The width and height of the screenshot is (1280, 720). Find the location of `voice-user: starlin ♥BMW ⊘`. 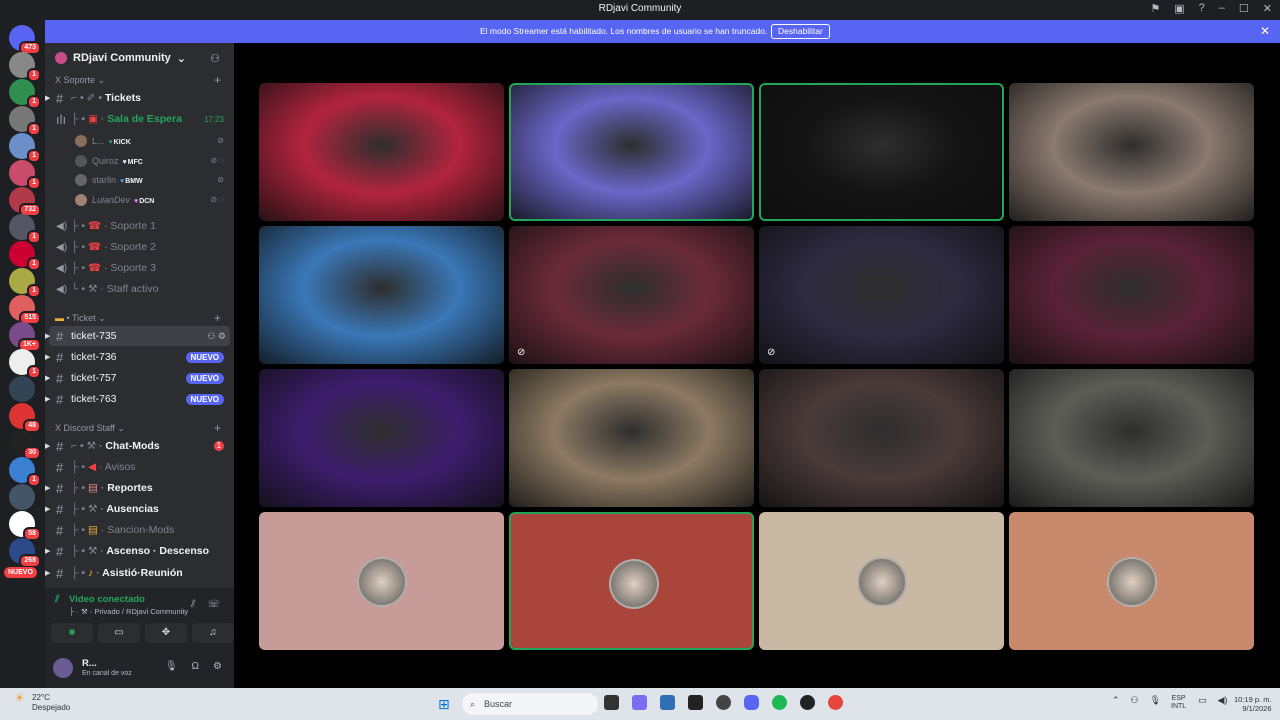

voice-user: starlin ♥BMW ⊘ is located at coordinates (139, 179).